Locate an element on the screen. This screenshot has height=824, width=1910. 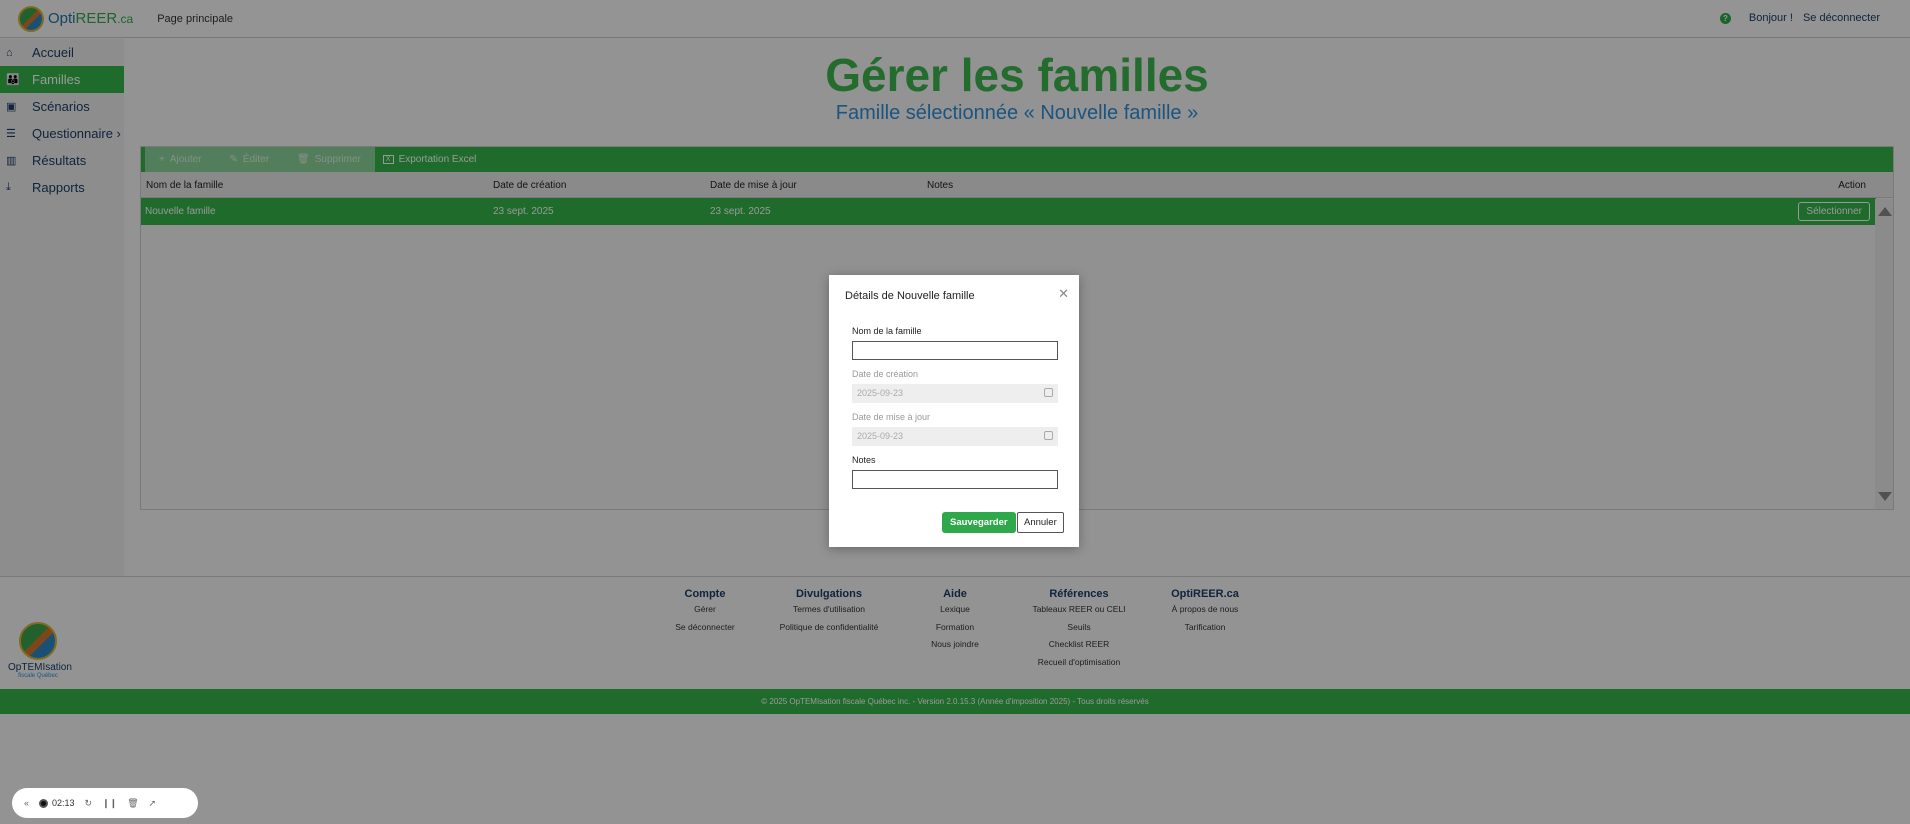
collapse-icon: « is located at coordinates (26, 803).